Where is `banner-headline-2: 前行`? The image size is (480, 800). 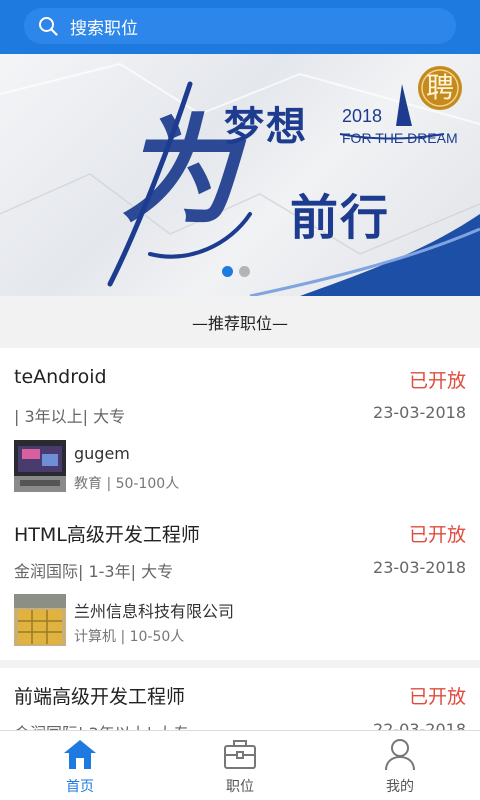
banner-headline-2: 前行 is located at coordinates (340, 218).